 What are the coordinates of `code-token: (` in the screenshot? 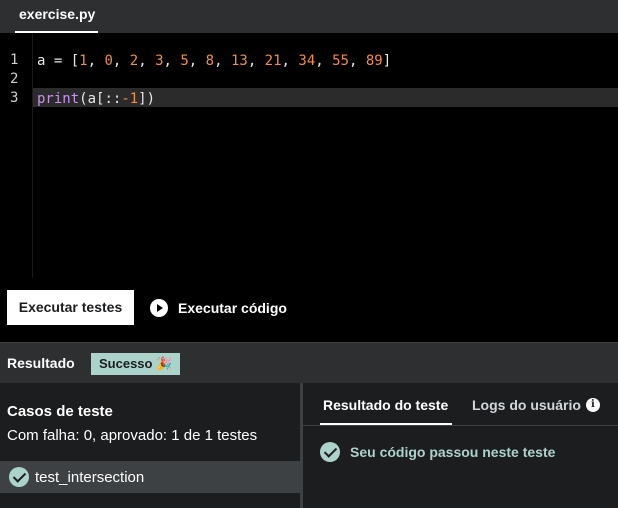 It's located at (83, 99).